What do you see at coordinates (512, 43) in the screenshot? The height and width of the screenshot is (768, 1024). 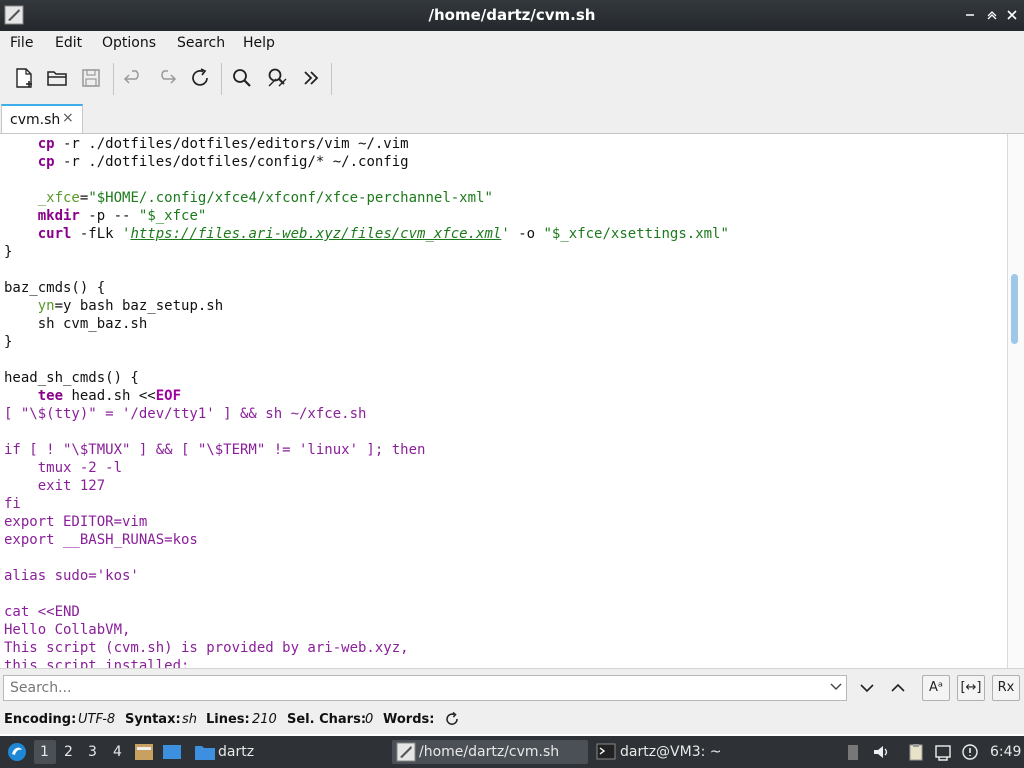 I see `menu-bar: File Edit Options Search Help` at bounding box center [512, 43].